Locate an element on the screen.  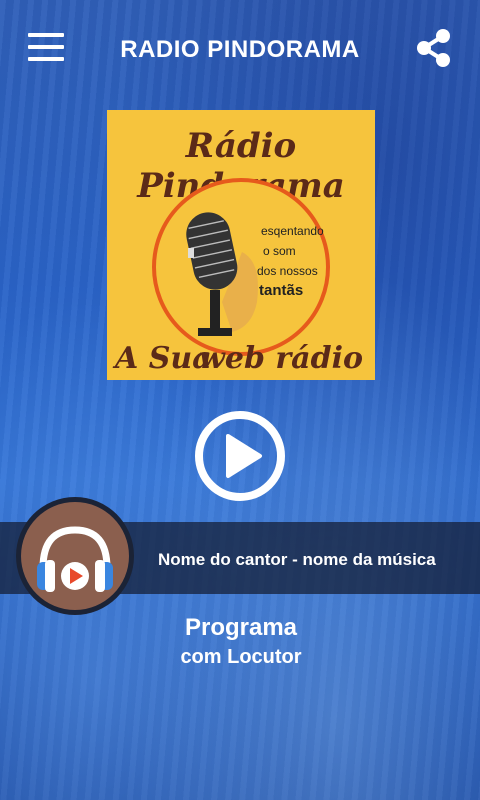
logo-tagline-1: esqentando is located at coordinates (292, 231).